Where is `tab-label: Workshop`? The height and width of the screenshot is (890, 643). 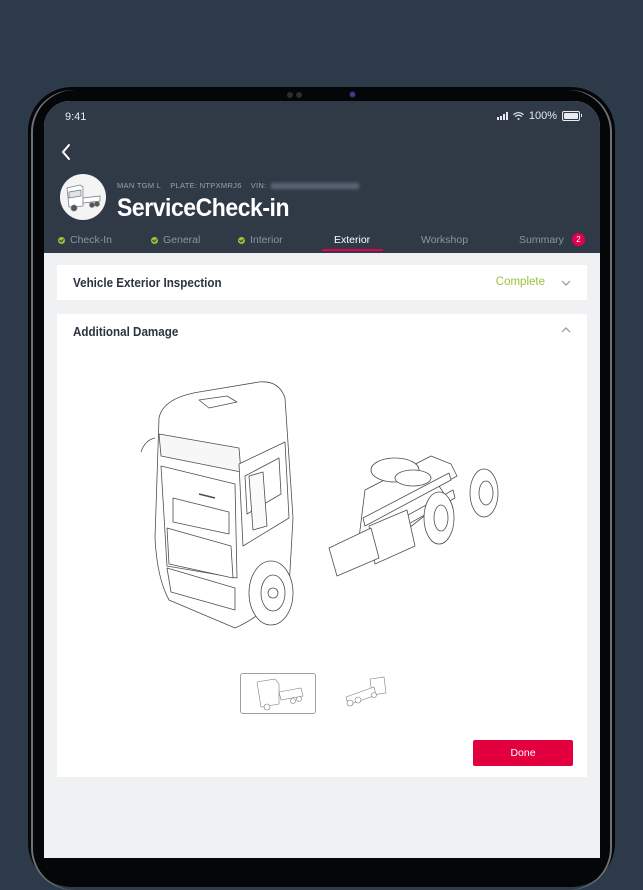
tab-label: Workshop is located at coordinates (445, 240).